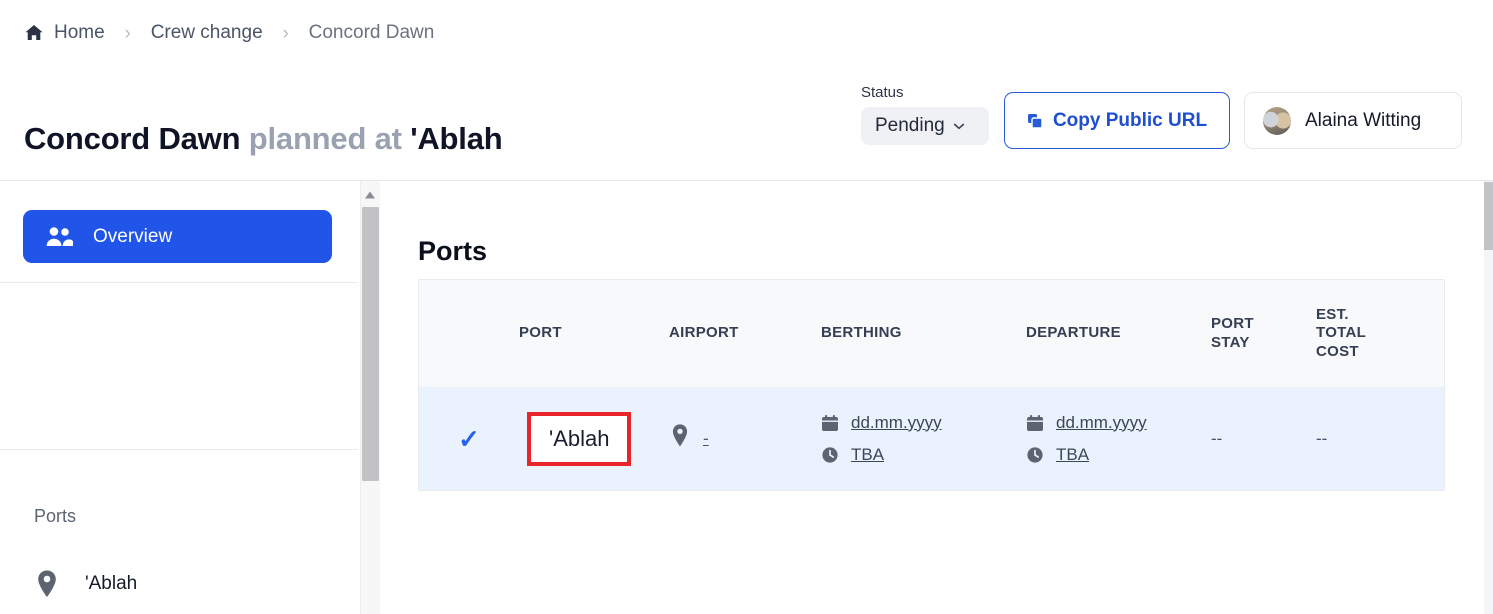  What do you see at coordinates (1035, 121) in the screenshot?
I see `copy-icon` at bounding box center [1035, 121].